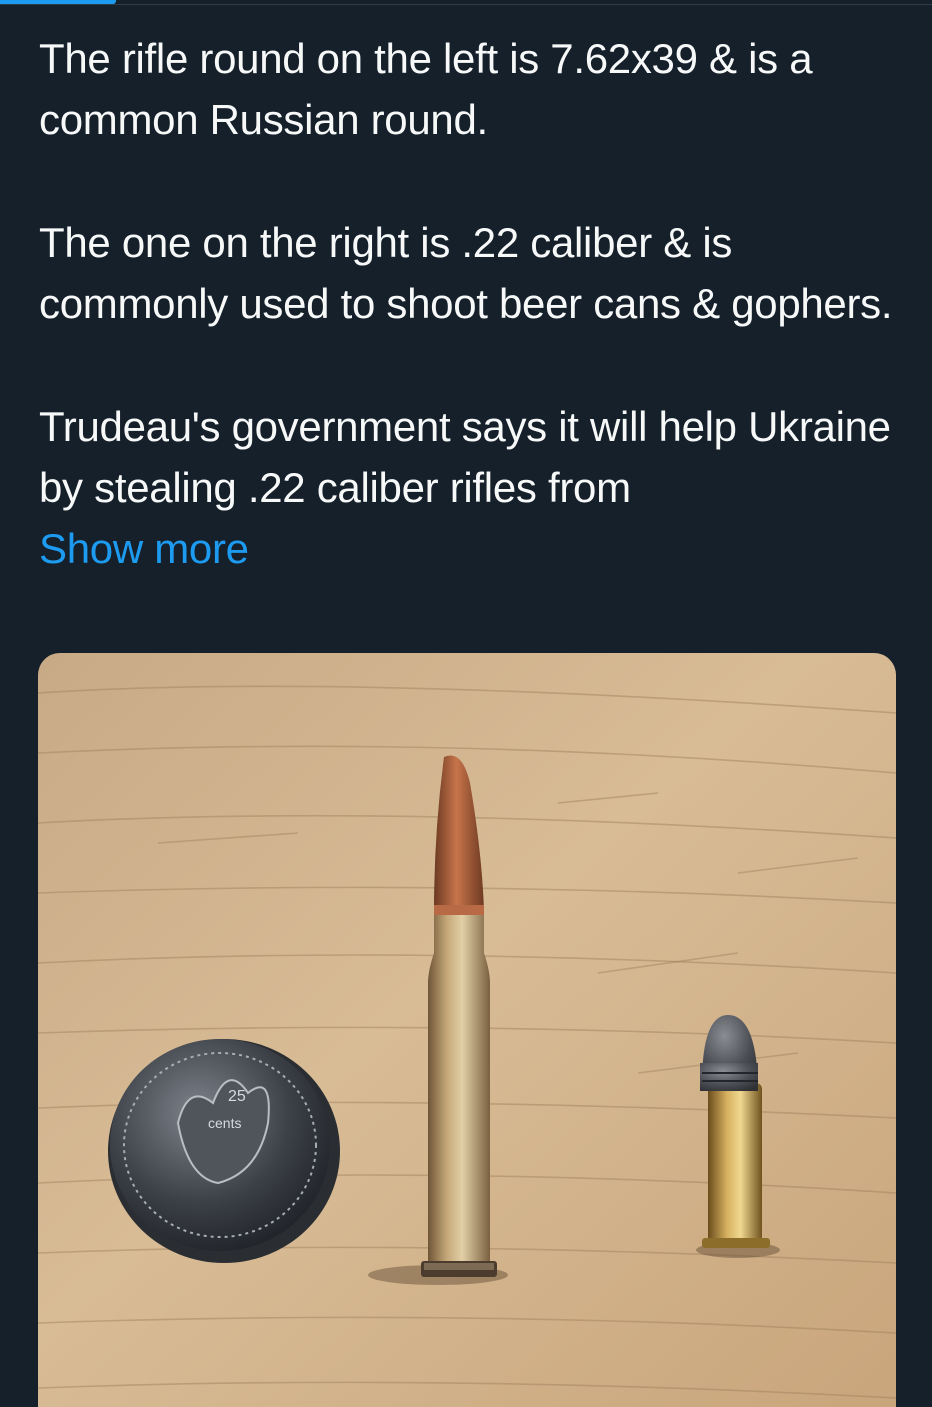  I want to click on canadian-quarter: cents 25, so click(224, 1151).